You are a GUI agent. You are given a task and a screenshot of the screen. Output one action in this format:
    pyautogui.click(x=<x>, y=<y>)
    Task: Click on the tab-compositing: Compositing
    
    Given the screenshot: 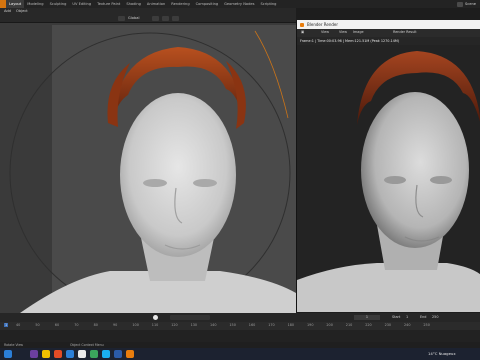 What is the action you would take?
    pyautogui.click(x=207, y=4)
    